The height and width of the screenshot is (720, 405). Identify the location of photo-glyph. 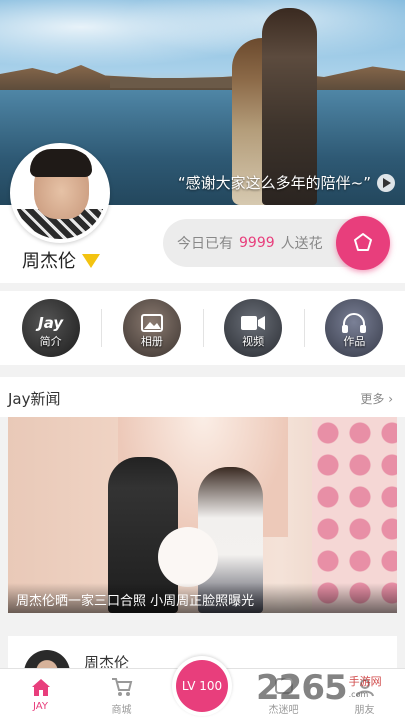
(151, 323).